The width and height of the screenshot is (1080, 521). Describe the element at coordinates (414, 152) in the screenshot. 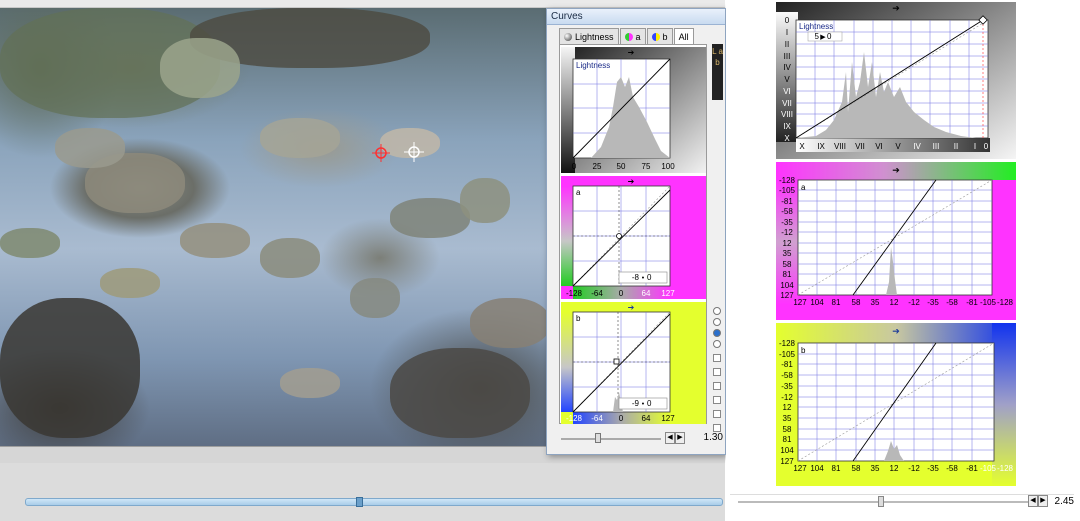

I see `crosshair-cursor-icon` at that location.